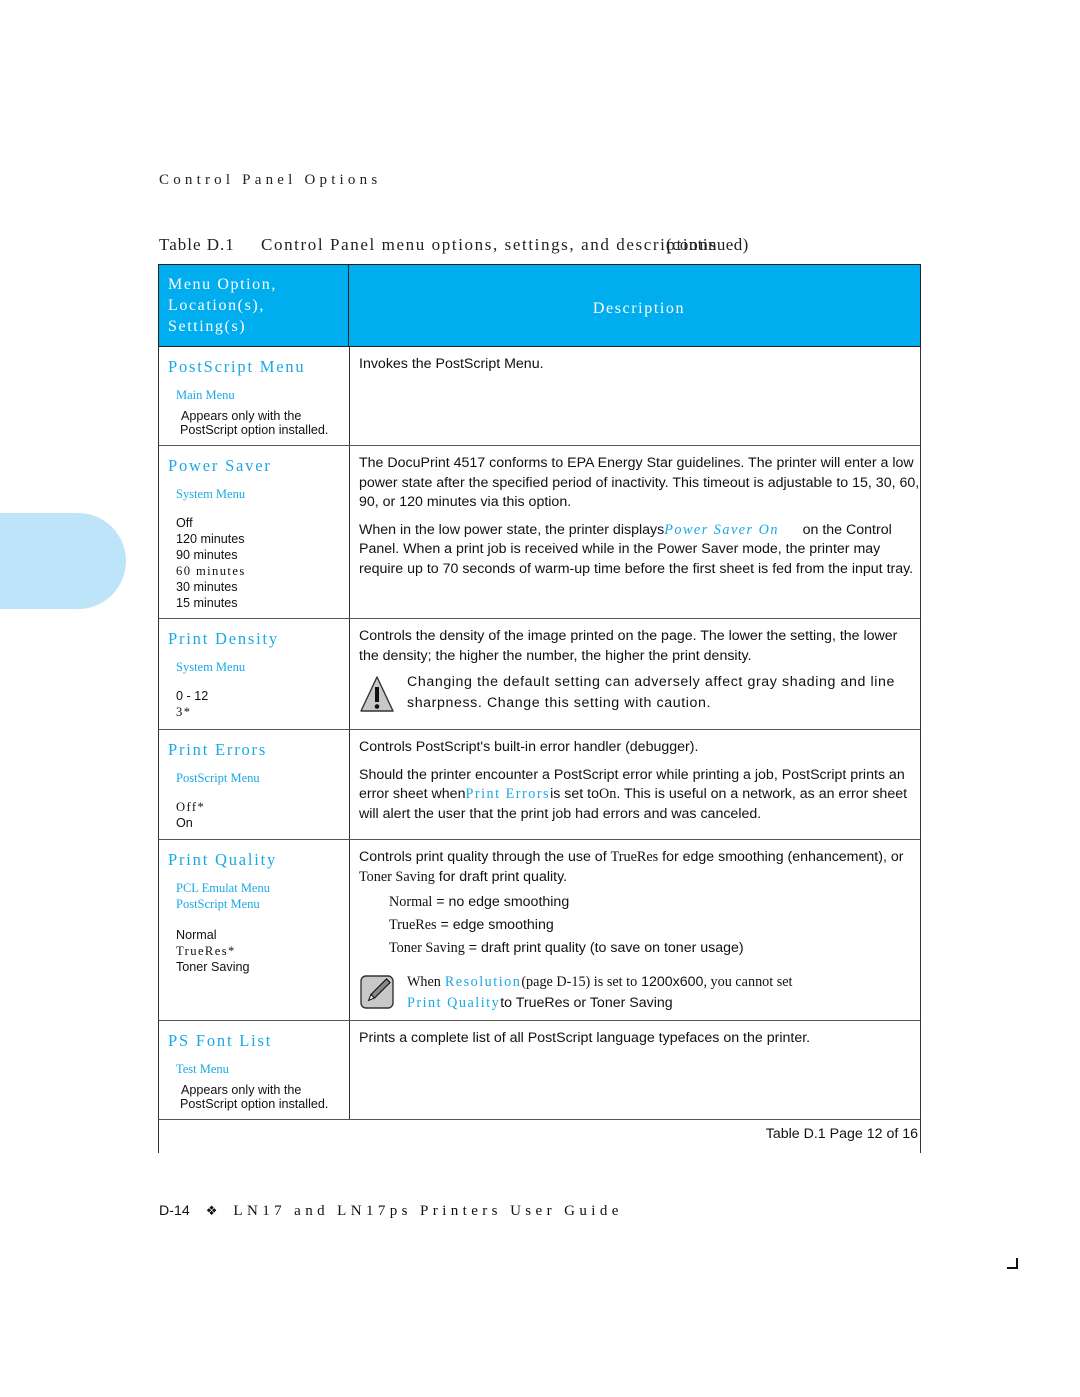  What do you see at coordinates (196, 935) in the screenshot?
I see `setting-value: Normal` at bounding box center [196, 935].